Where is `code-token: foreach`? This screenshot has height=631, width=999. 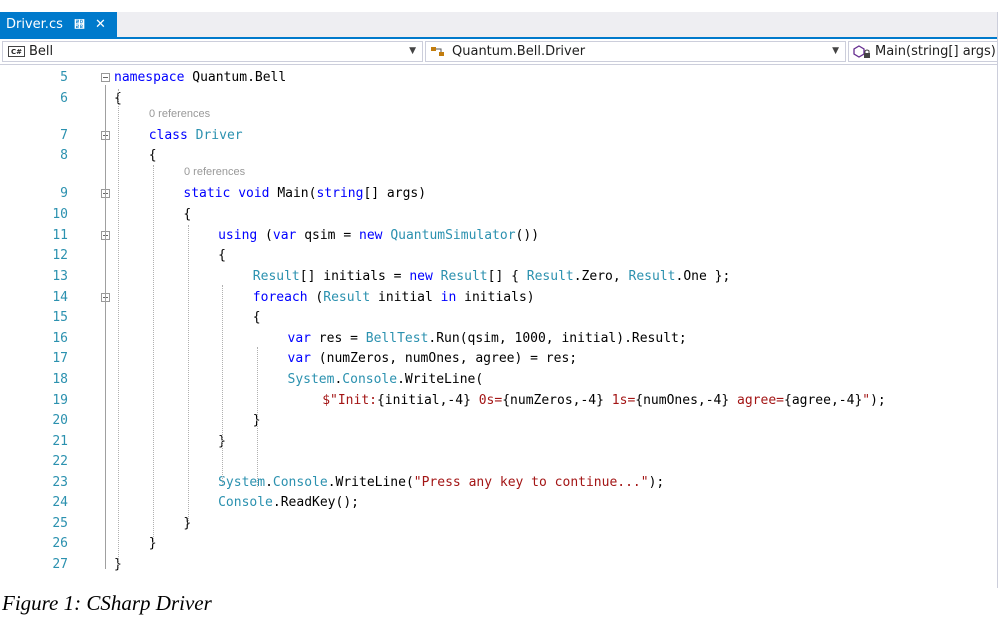
code-token: foreach is located at coordinates (280, 297).